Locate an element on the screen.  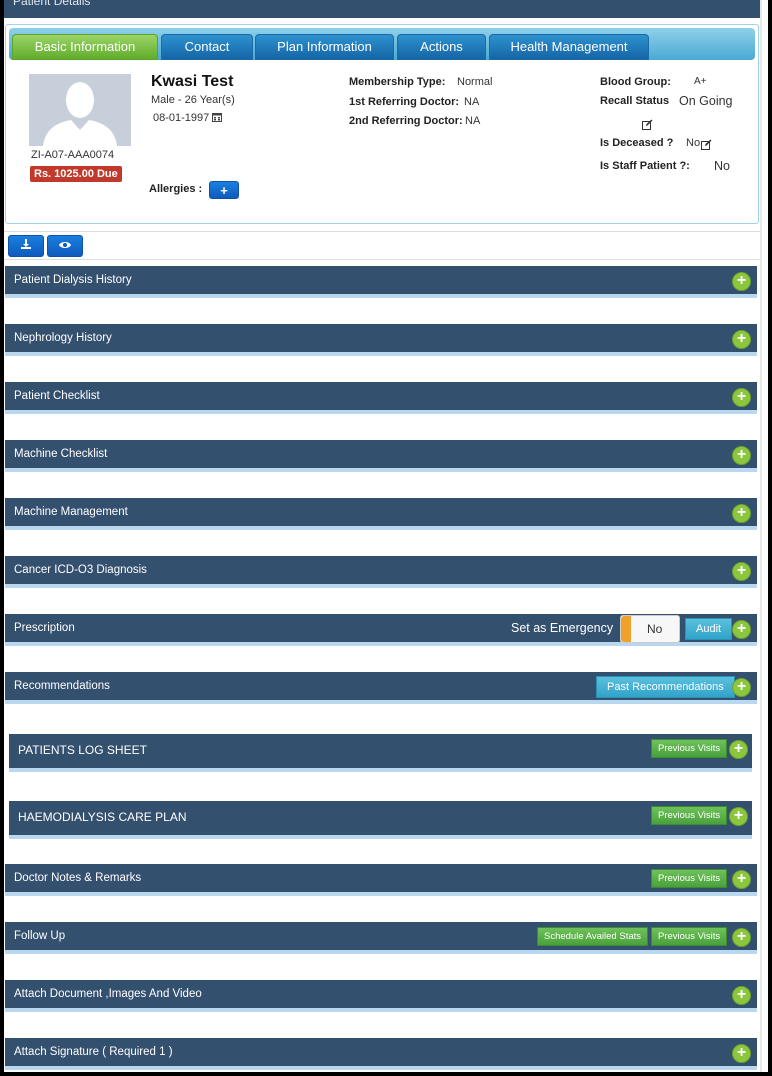
section-recommendations: Recommendations Past Recommendations + is located at coordinates (381, 688).